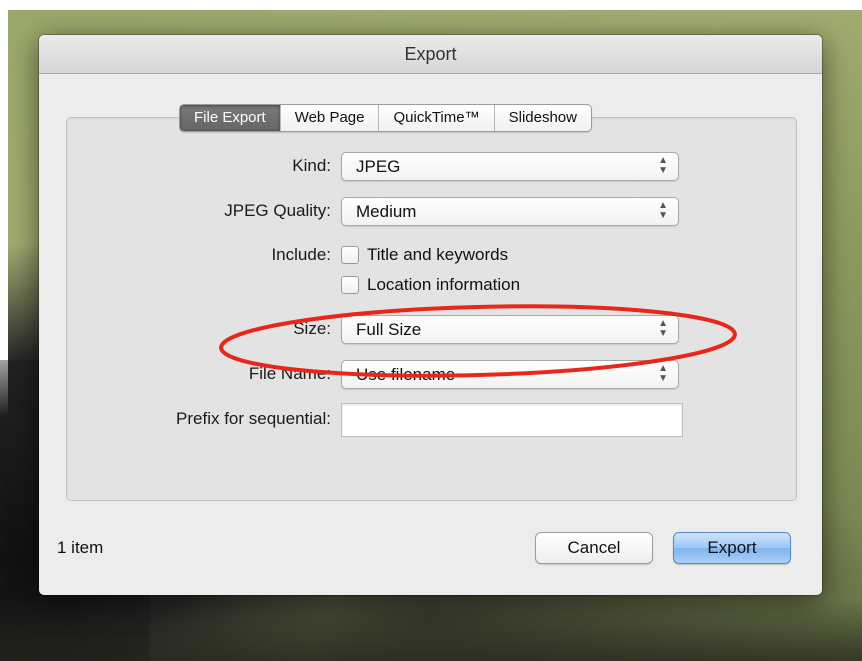  Describe the element at coordinates (594, 548) in the screenshot. I see `cancel-button: Cancel` at that location.